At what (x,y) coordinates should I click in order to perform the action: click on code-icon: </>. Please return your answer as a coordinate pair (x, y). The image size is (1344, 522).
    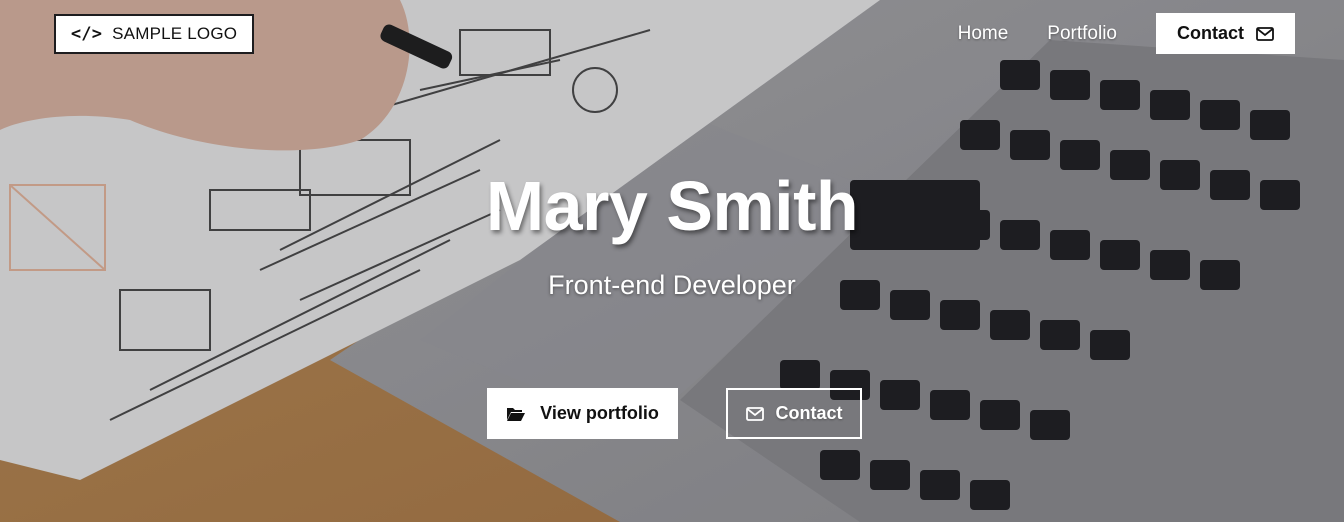
    Looking at the image, I should click on (86, 34).